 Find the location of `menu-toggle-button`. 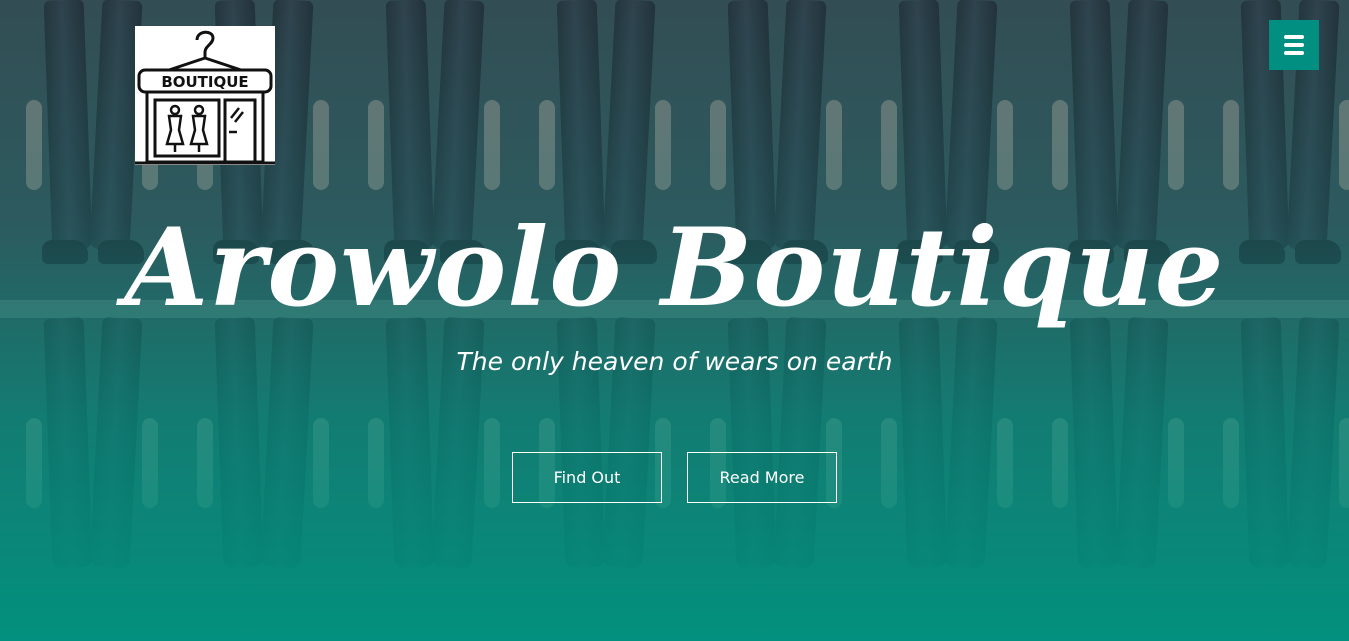

menu-toggle-button is located at coordinates (1294, 45).